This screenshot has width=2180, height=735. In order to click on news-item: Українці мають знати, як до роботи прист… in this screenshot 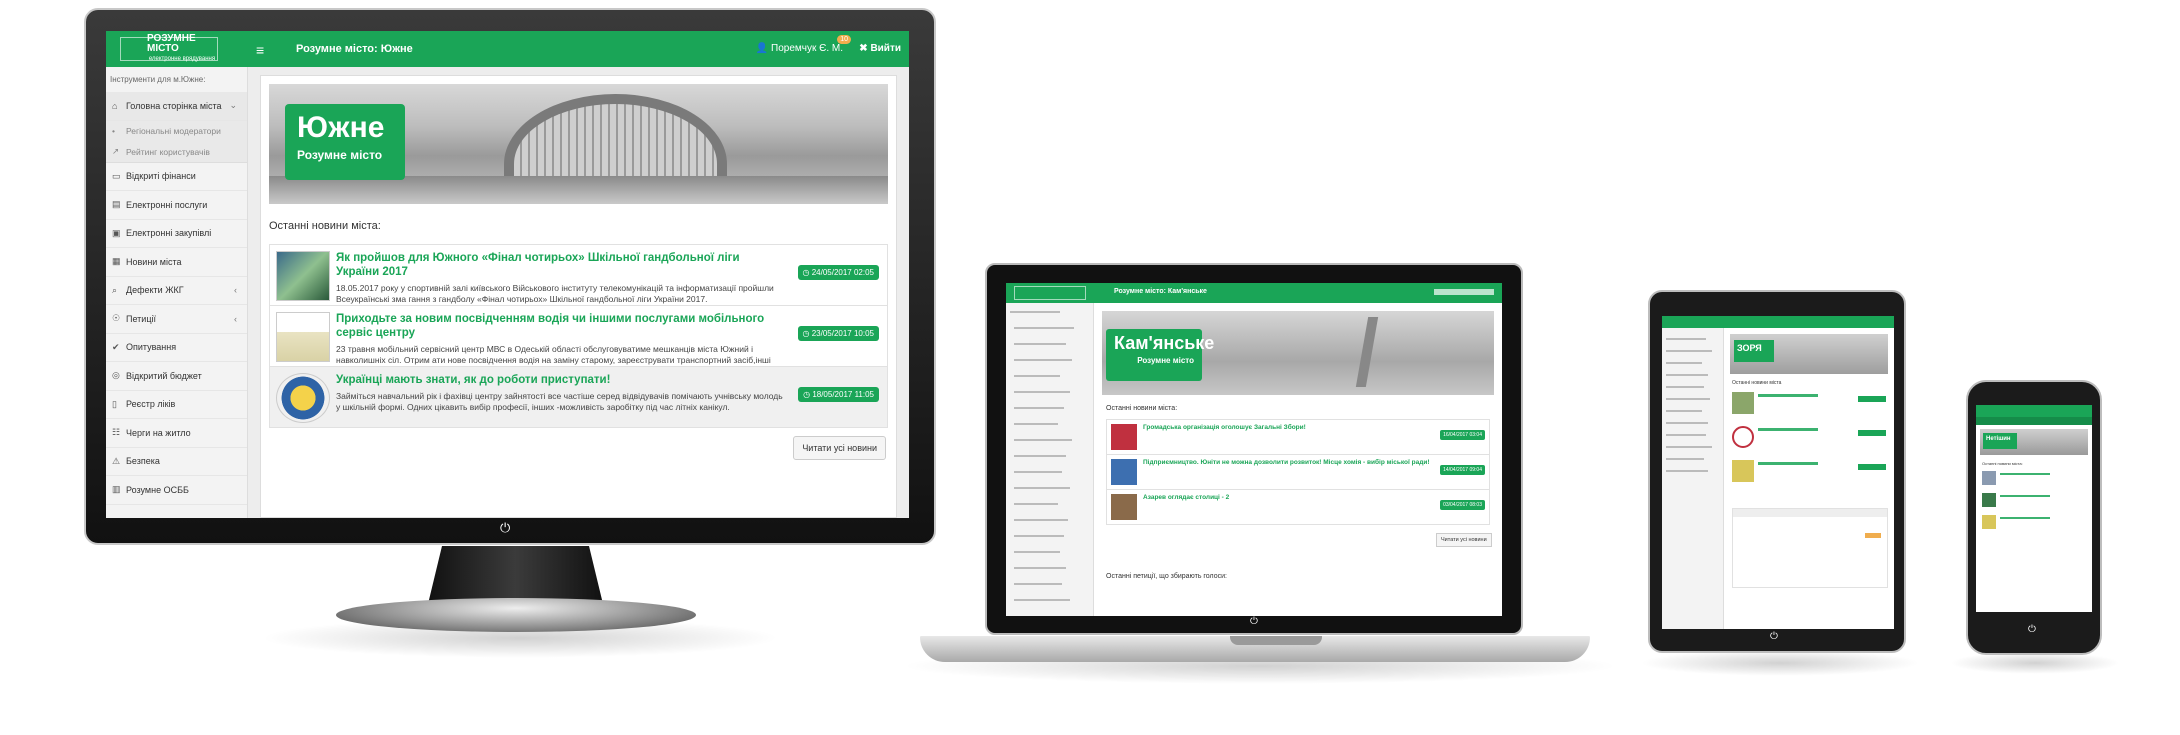, I will do `click(578, 397)`.